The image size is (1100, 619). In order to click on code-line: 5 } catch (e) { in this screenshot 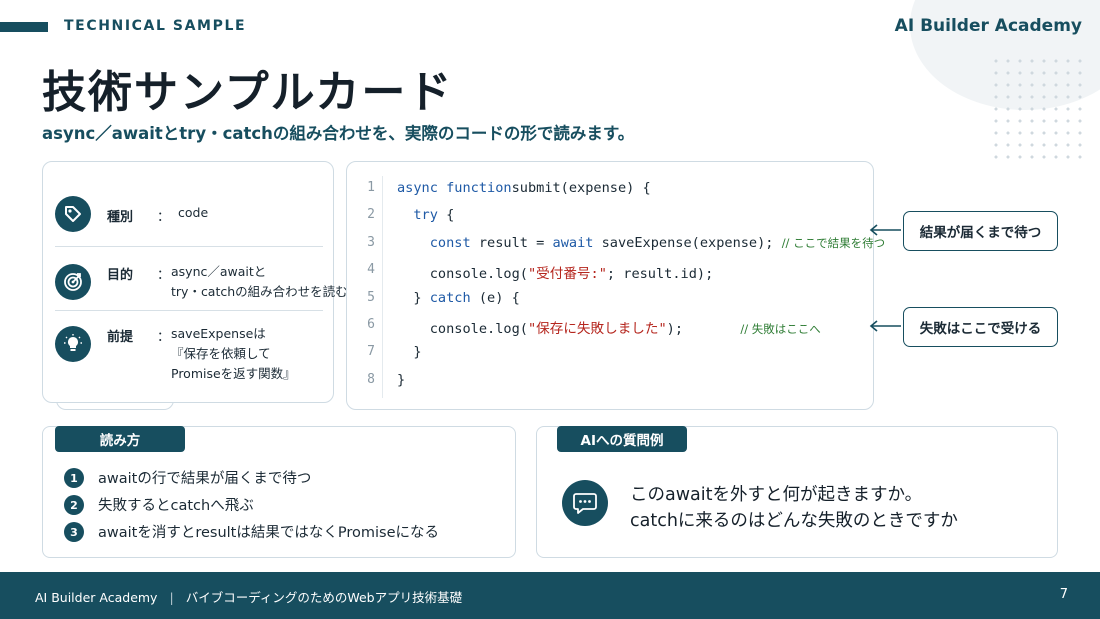, I will do `click(611, 303)`.